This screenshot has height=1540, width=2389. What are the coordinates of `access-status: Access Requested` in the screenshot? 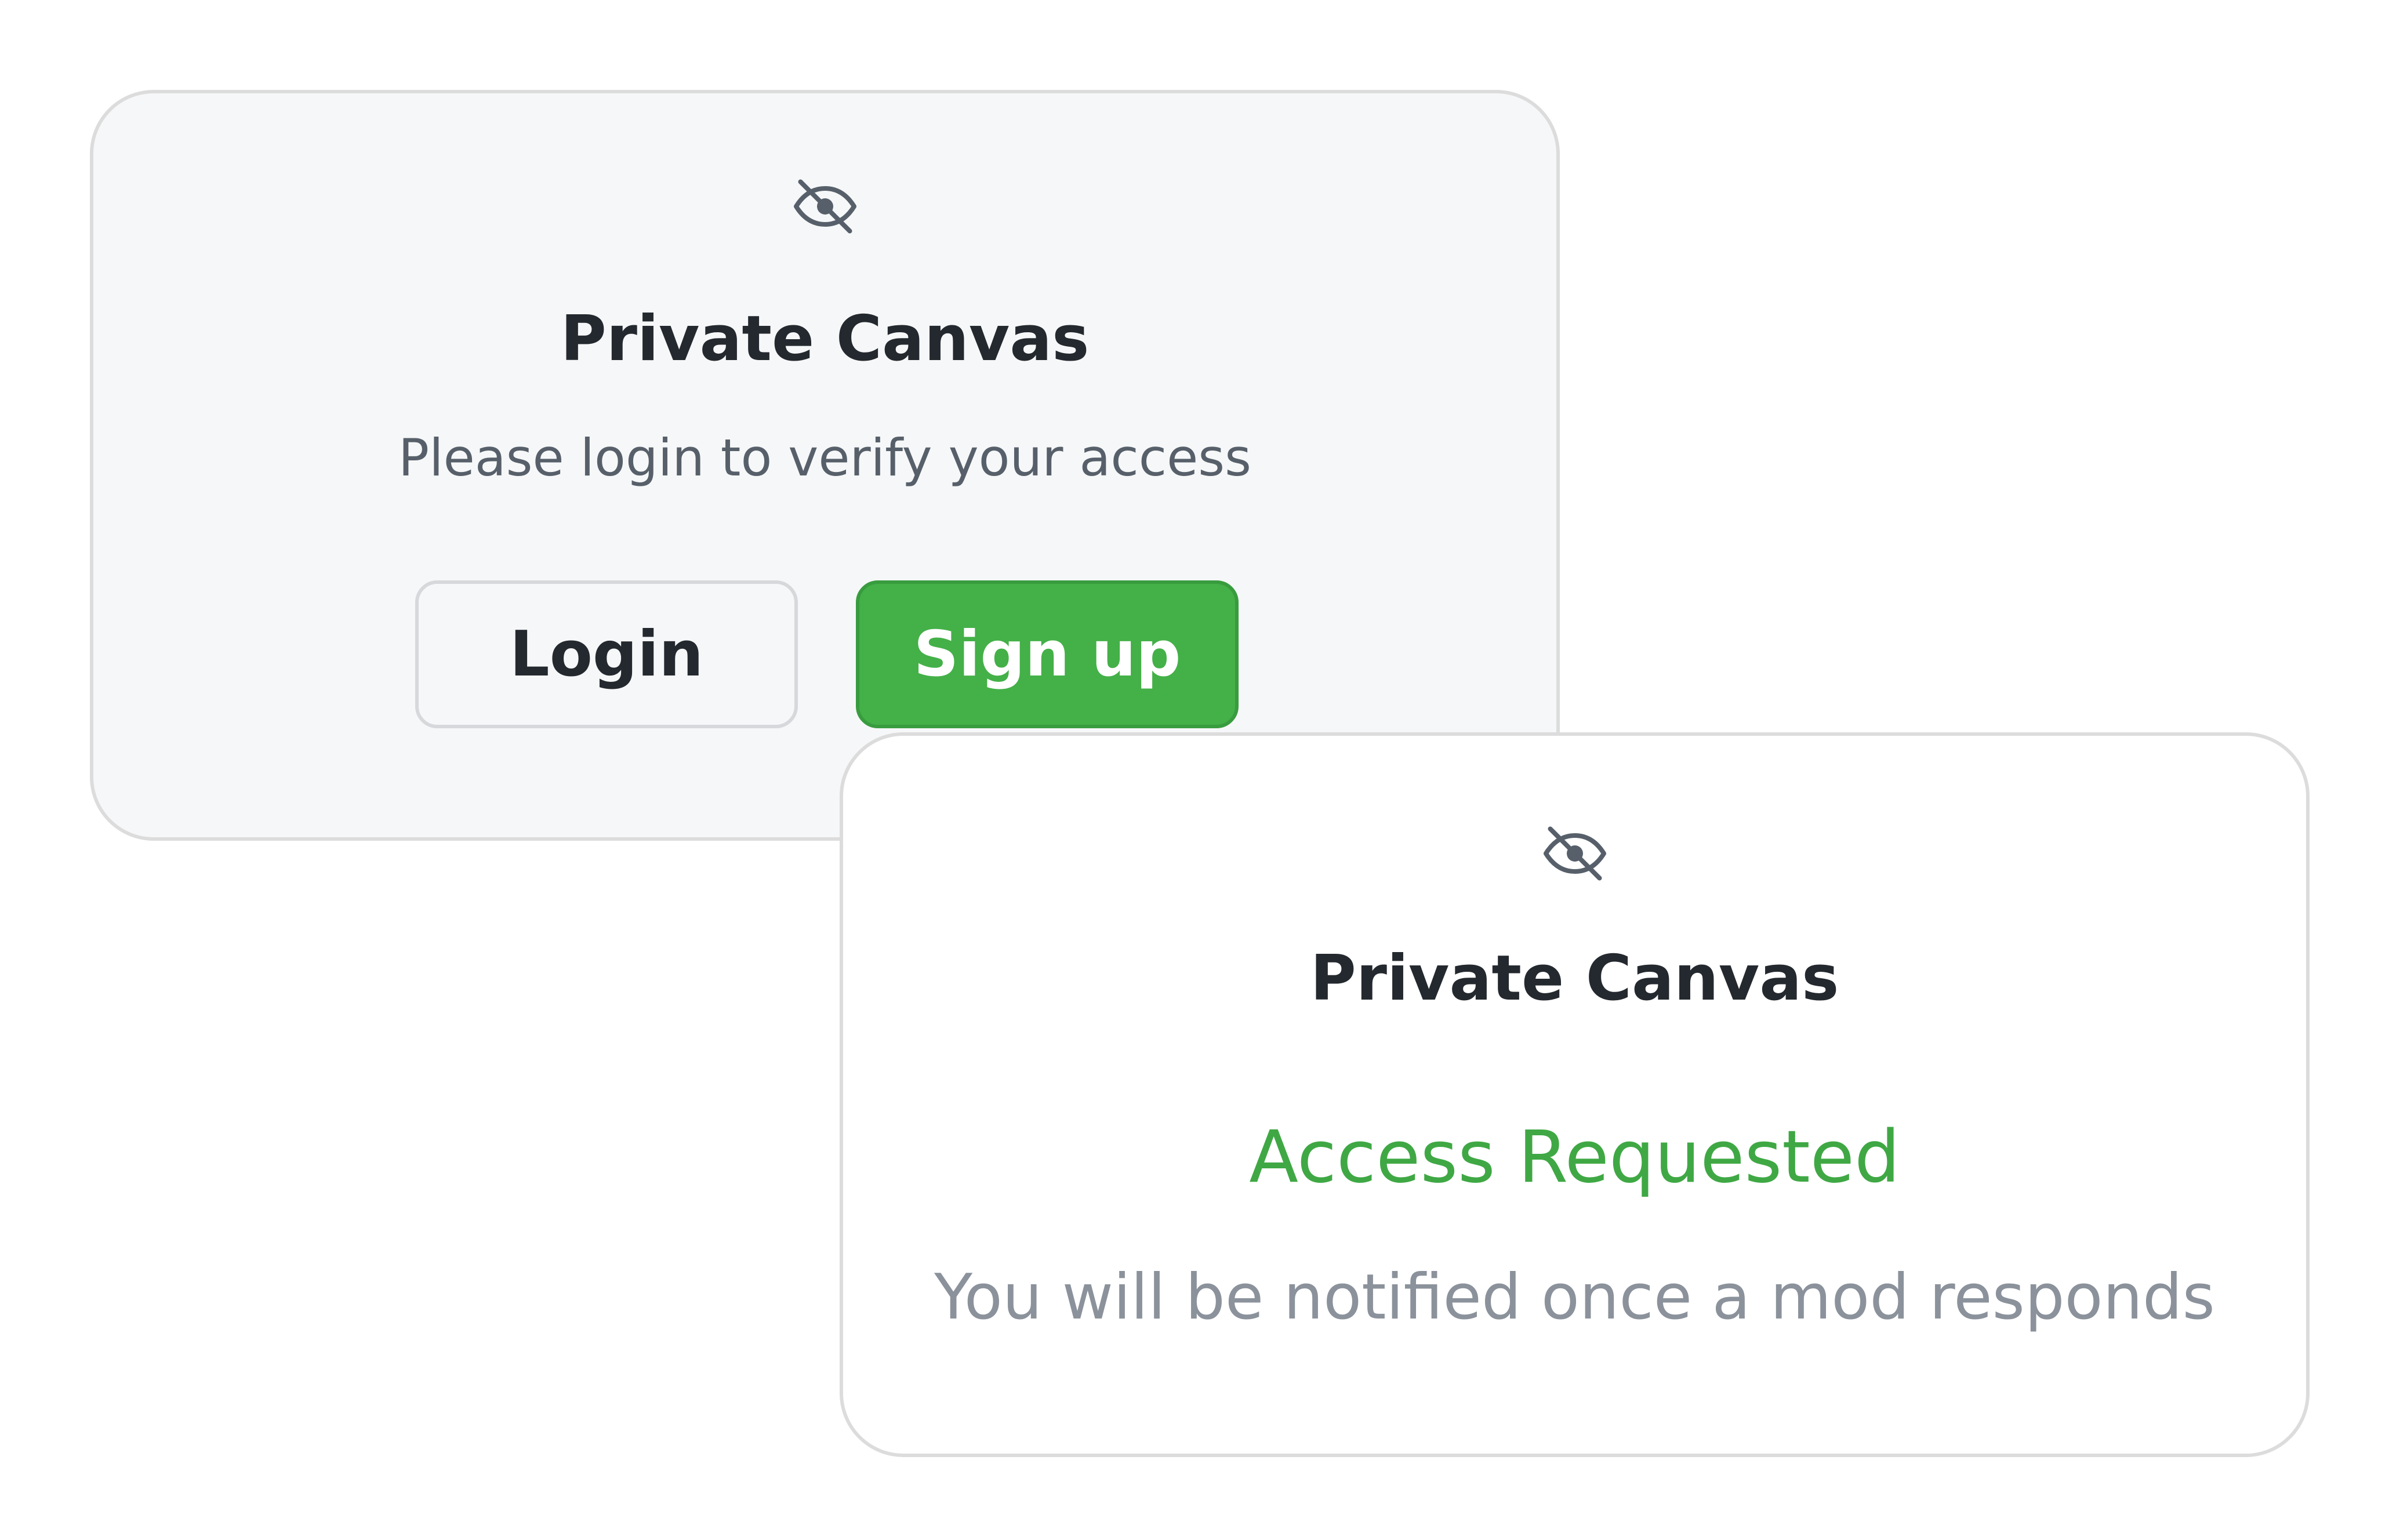 It's located at (1574, 1157).